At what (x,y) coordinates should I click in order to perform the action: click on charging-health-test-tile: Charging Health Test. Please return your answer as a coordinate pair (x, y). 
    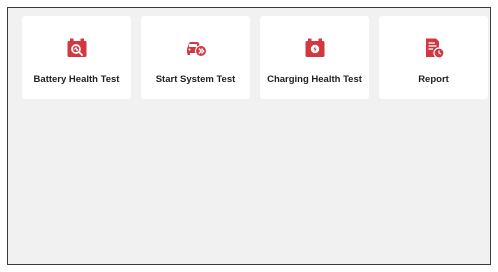
    Looking at the image, I should click on (314, 57).